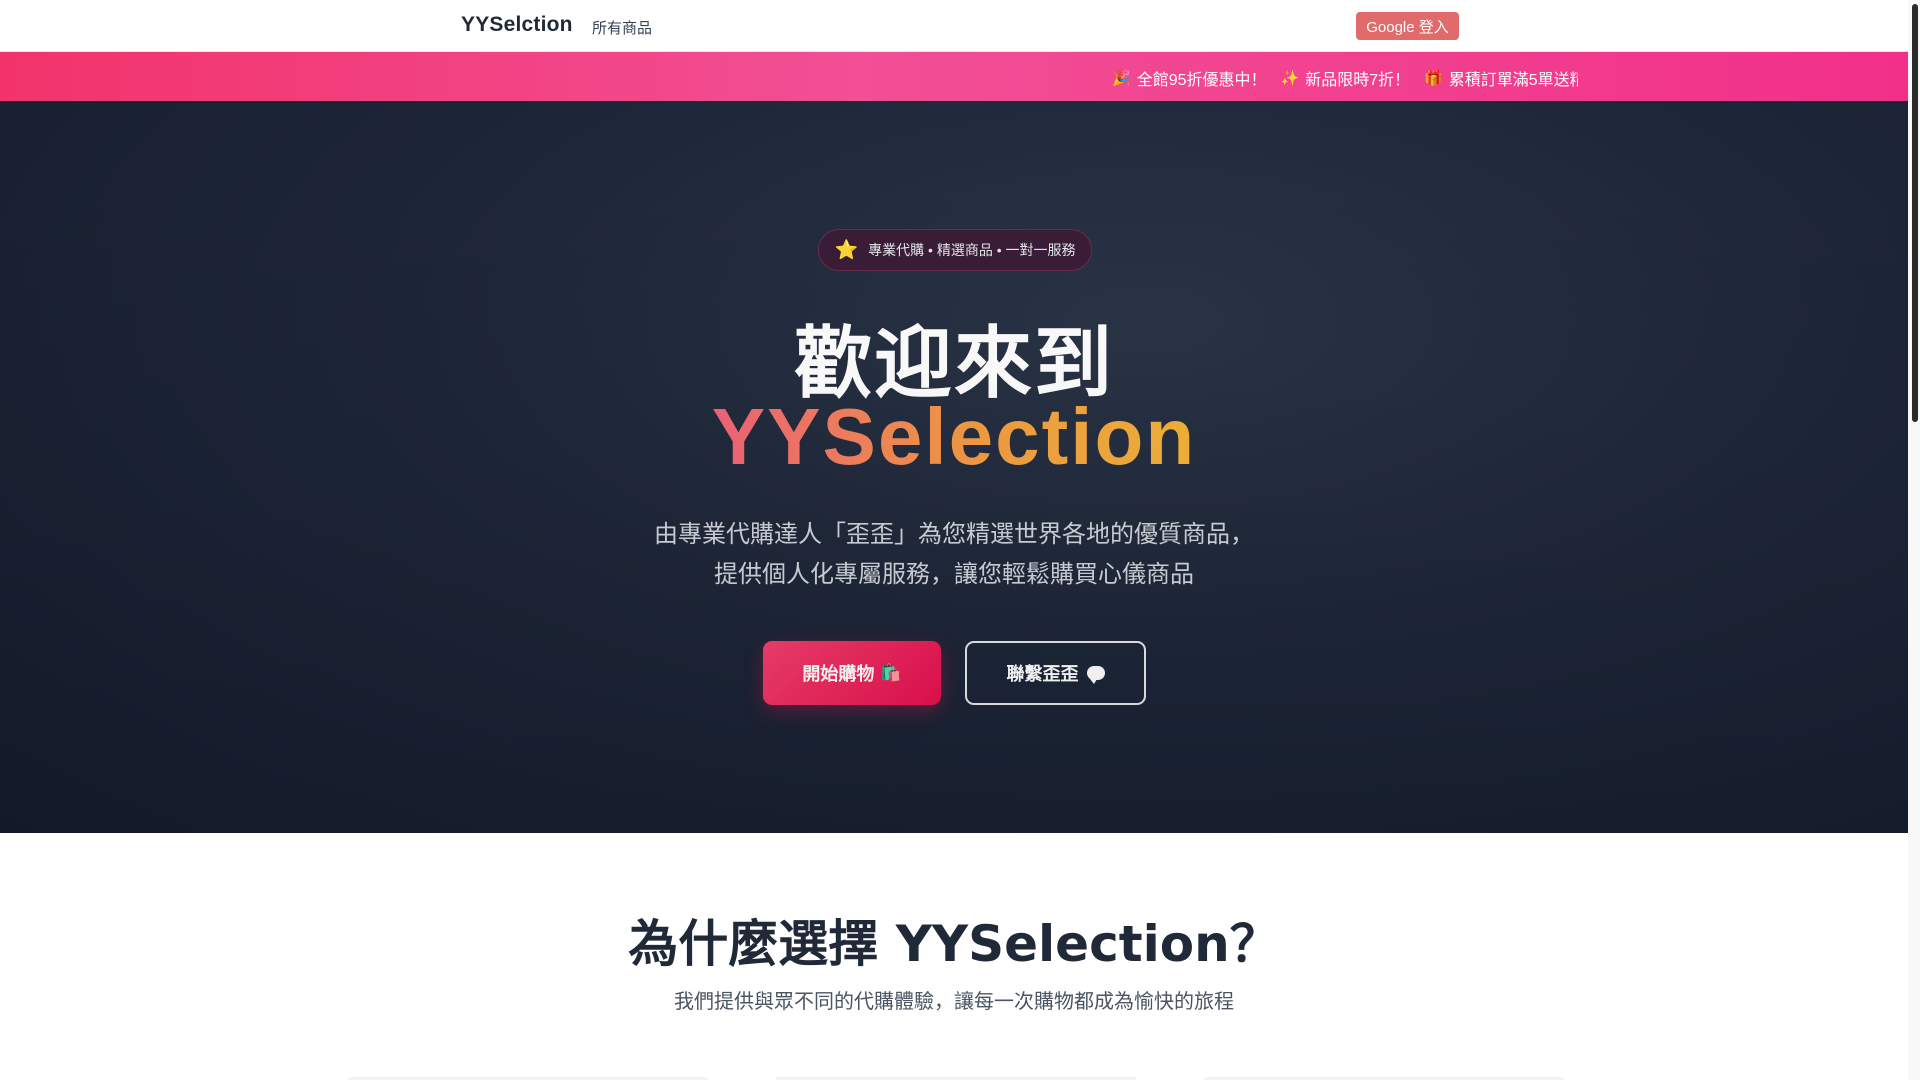 The height and width of the screenshot is (1080, 1920). Describe the element at coordinates (1513, 80) in the screenshot. I see `promo-item-text: 累積訂單滿5單送精美` at that location.